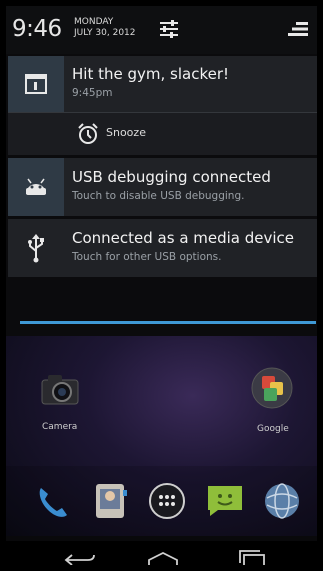 The height and width of the screenshot is (571, 323). What do you see at coordinates (94, 22) in the screenshot?
I see `day-label: MONDAY` at bounding box center [94, 22].